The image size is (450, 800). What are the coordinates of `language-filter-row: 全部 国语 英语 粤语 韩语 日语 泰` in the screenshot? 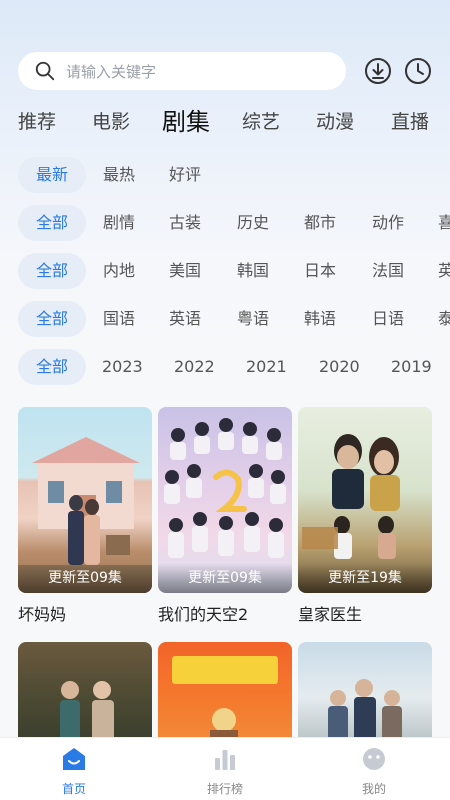 It's located at (225, 320).